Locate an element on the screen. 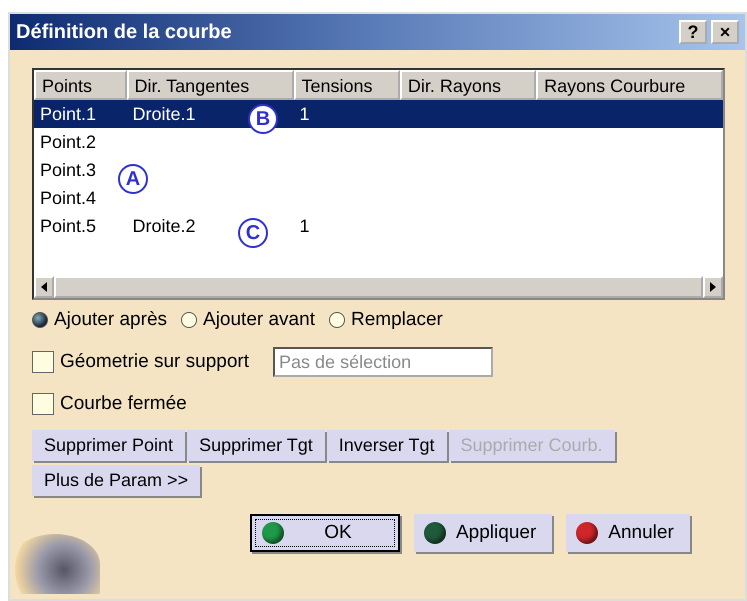 This screenshot has width=747, height=601. window-title: Définition de la courbe is located at coordinates (124, 32).